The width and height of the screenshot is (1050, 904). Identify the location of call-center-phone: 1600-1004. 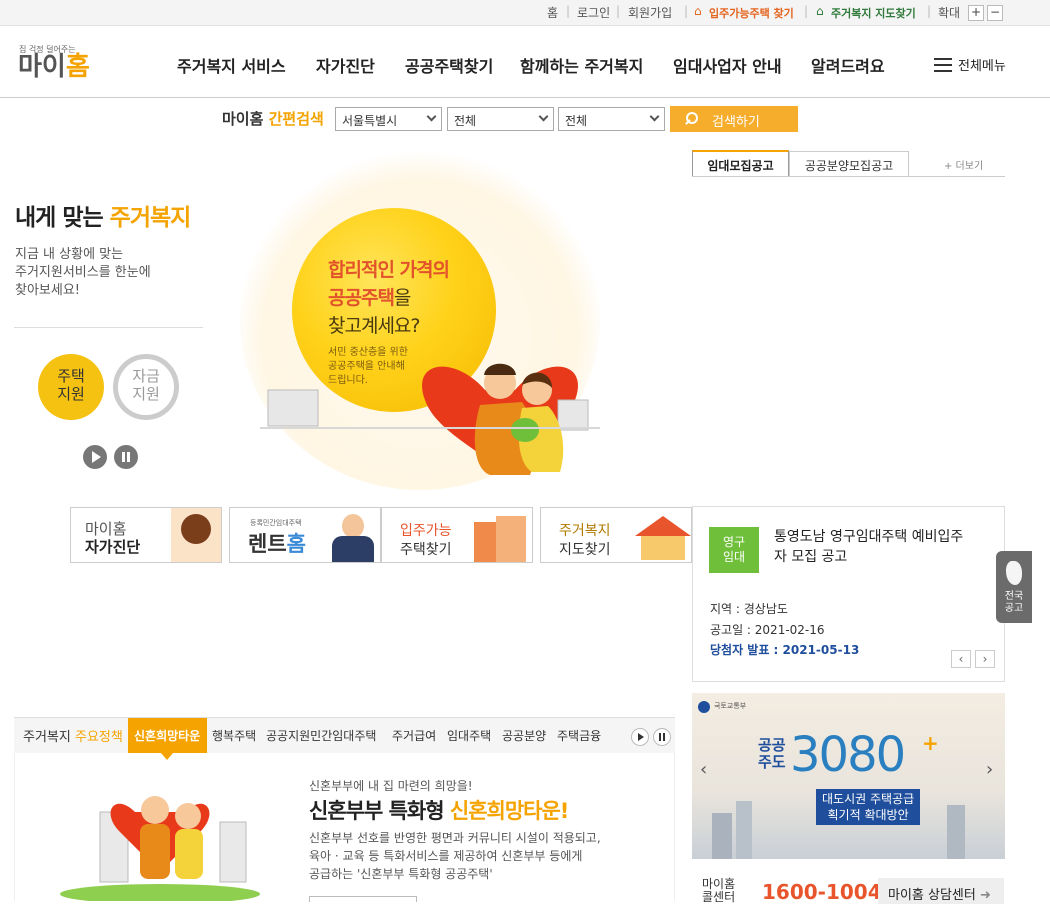
(822, 892).